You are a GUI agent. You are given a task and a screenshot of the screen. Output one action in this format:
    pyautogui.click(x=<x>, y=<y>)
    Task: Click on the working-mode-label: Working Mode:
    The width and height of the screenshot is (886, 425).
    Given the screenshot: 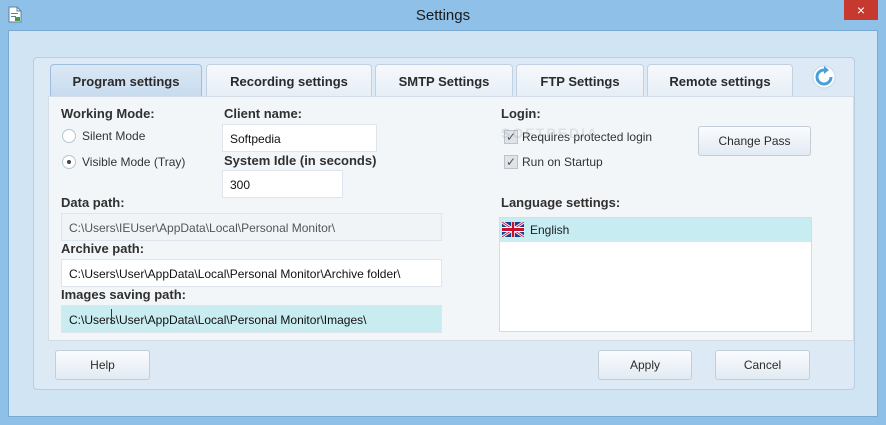 What is the action you would take?
    pyautogui.click(x=108, y=113)
    